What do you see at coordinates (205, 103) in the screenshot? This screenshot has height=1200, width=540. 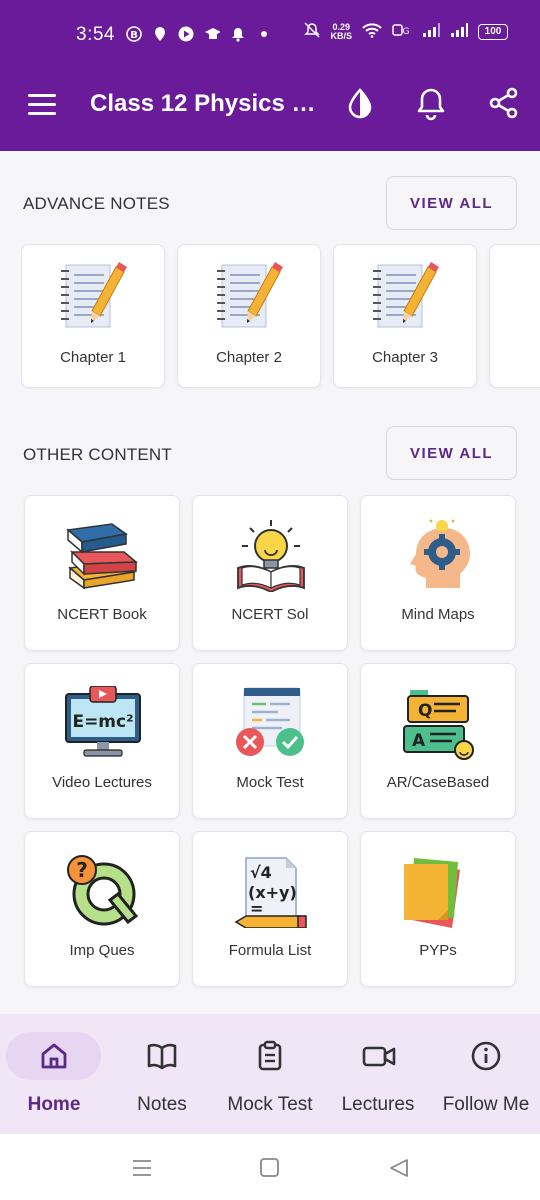 I see `page-title: Class 12 Physics Notes` at bounding box center [205, 103].